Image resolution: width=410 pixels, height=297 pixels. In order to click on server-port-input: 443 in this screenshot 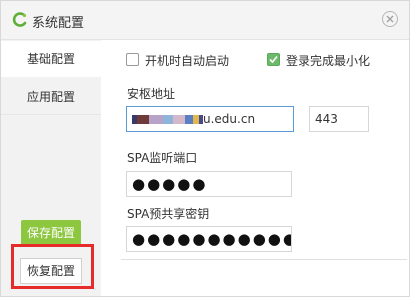, I will do `click(339, 119)`.